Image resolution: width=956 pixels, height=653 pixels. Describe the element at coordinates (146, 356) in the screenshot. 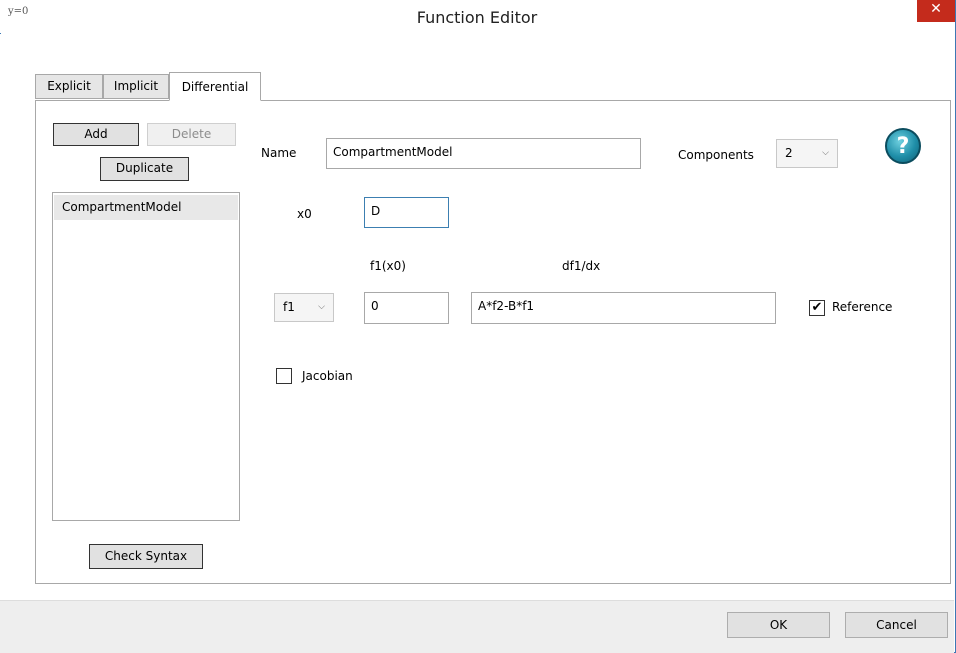

I see `function-list` at that location.